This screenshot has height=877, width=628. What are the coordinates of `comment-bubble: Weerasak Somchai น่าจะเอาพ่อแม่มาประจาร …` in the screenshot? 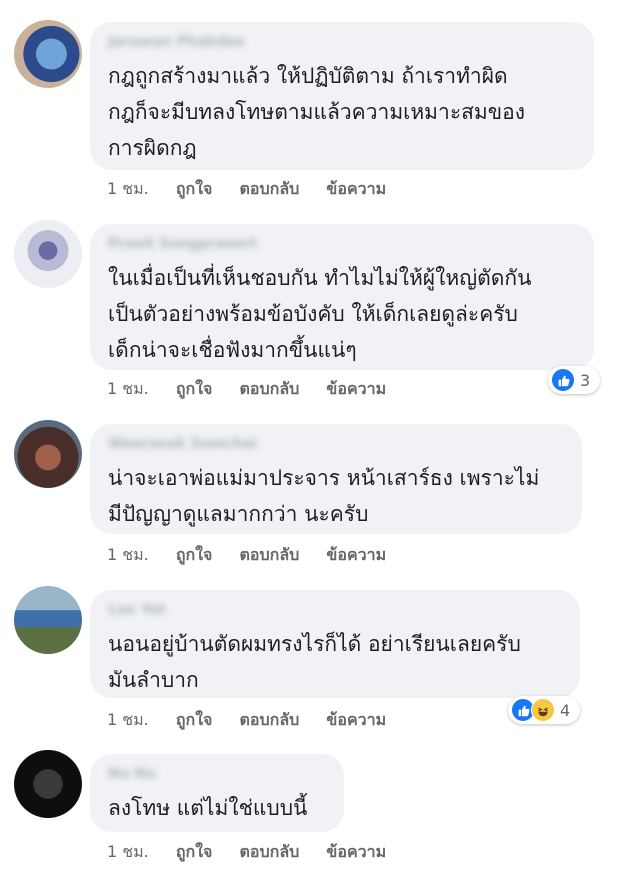 It's located at (336, 479).